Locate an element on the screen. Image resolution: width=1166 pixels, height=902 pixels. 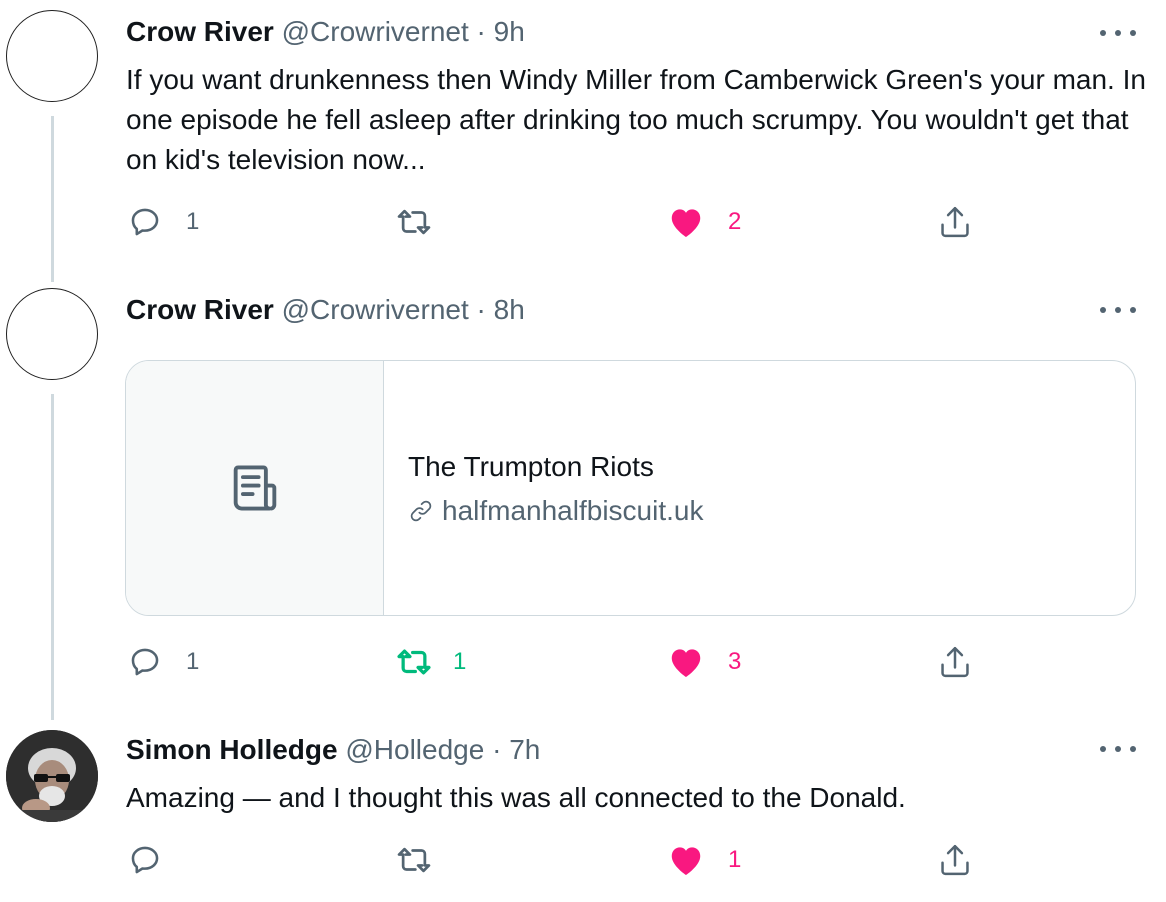
like-count: 2 is located at coordinates (735, 221).